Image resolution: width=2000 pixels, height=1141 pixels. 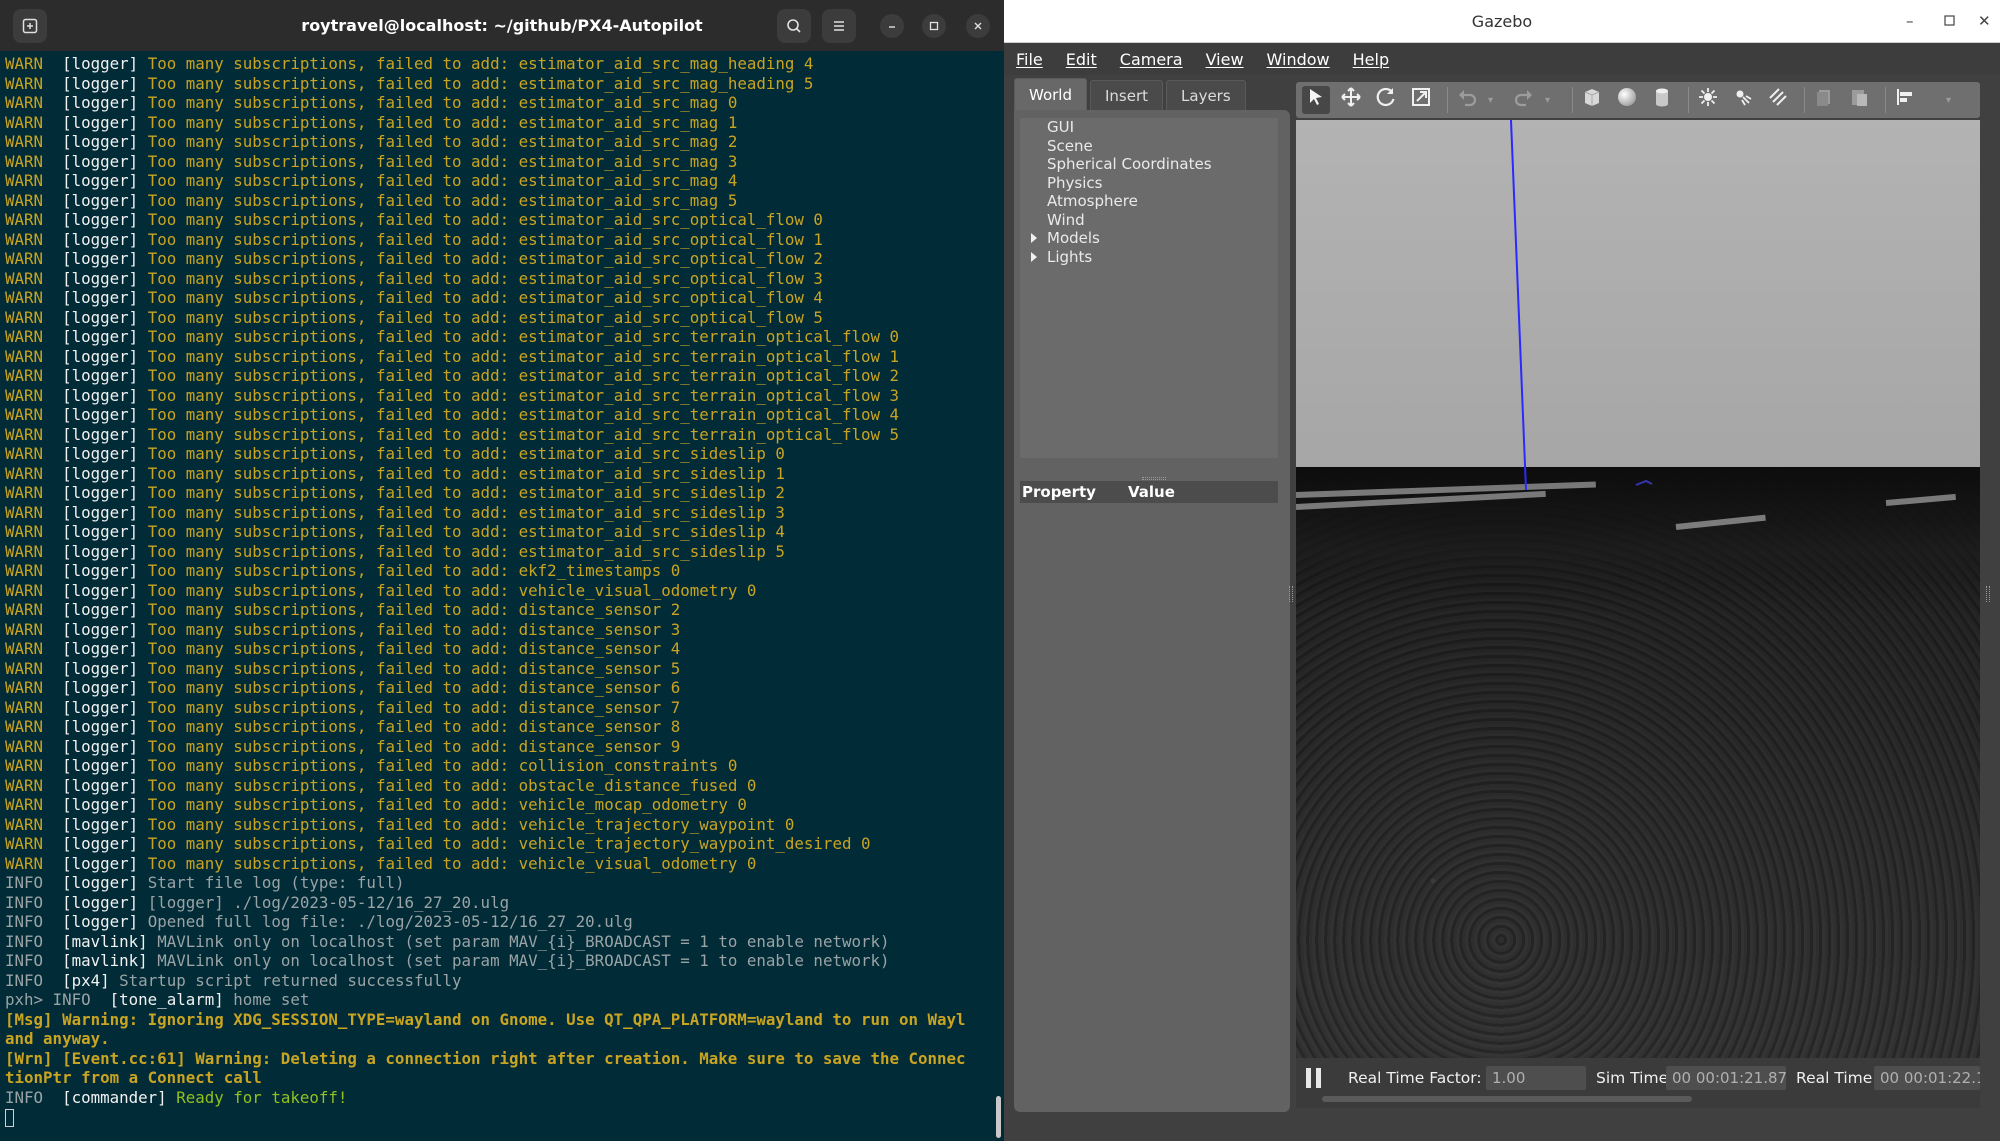 What do you see at coordinates (1708, 100) in the screenshot?
I see `point-light-icon` at bounding box center [1708, 100].